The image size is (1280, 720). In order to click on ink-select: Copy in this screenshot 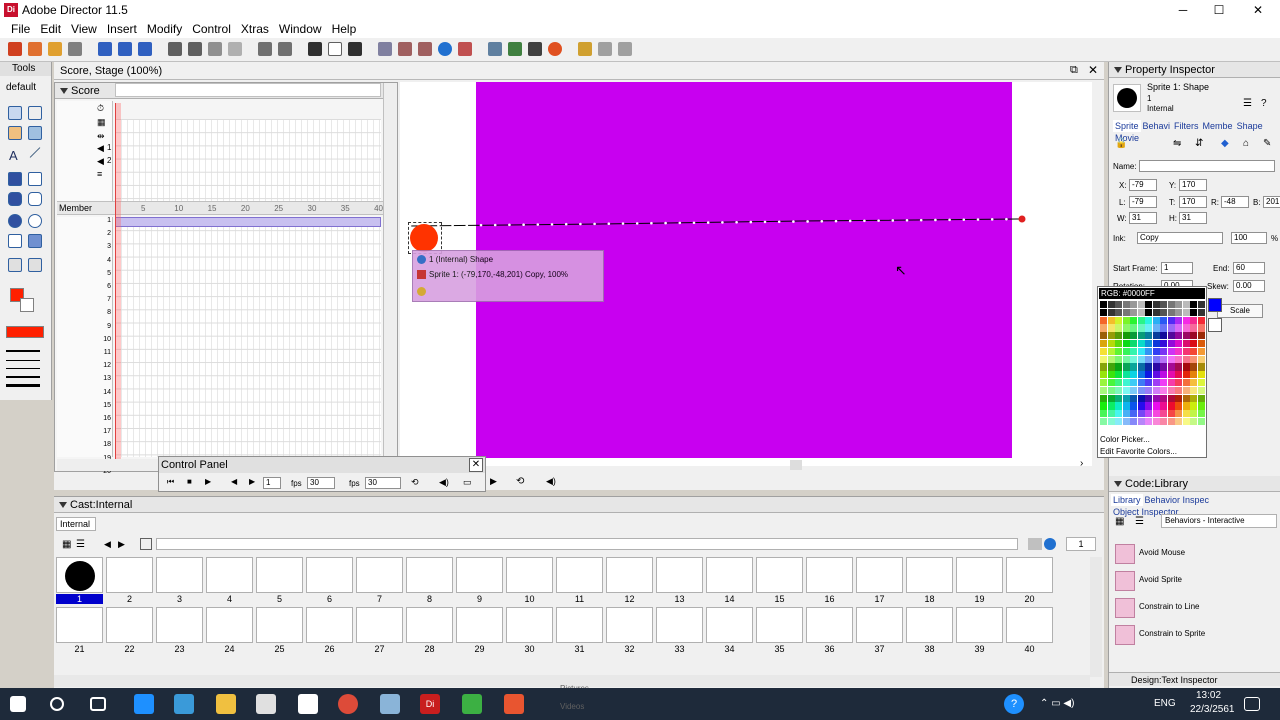, I will do `click(1180, 238)`.